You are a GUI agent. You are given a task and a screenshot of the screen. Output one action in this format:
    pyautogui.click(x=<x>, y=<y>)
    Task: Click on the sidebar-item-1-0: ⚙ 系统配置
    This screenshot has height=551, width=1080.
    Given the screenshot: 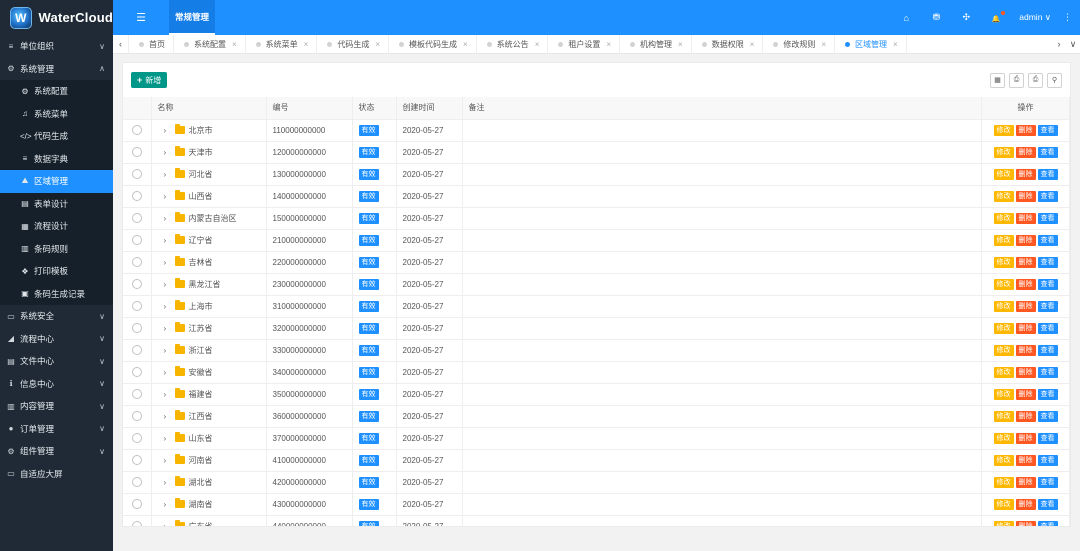 What is the action you would take?
    pyautogui.click(x=56, y=91)
    